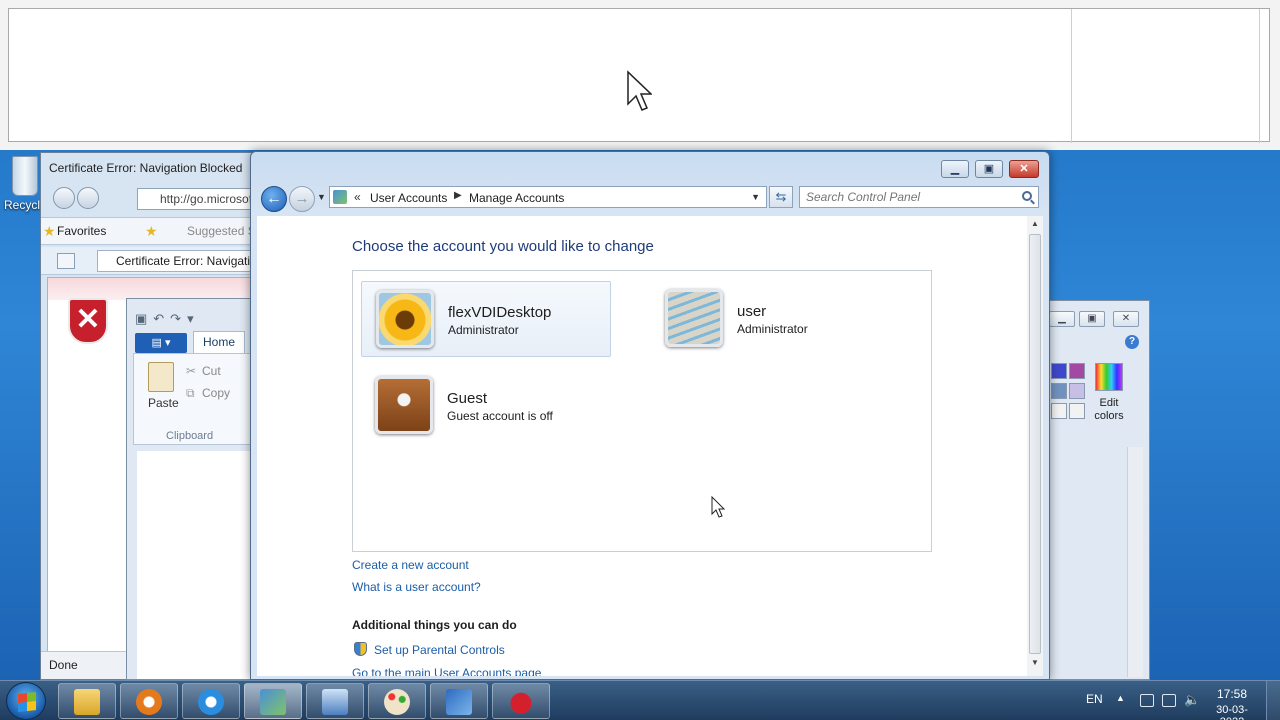 This screenshot has width=1280, height=720. I want to click on paint-quick-access-toolbar: ▣↶↷▾, so click(167, 319).